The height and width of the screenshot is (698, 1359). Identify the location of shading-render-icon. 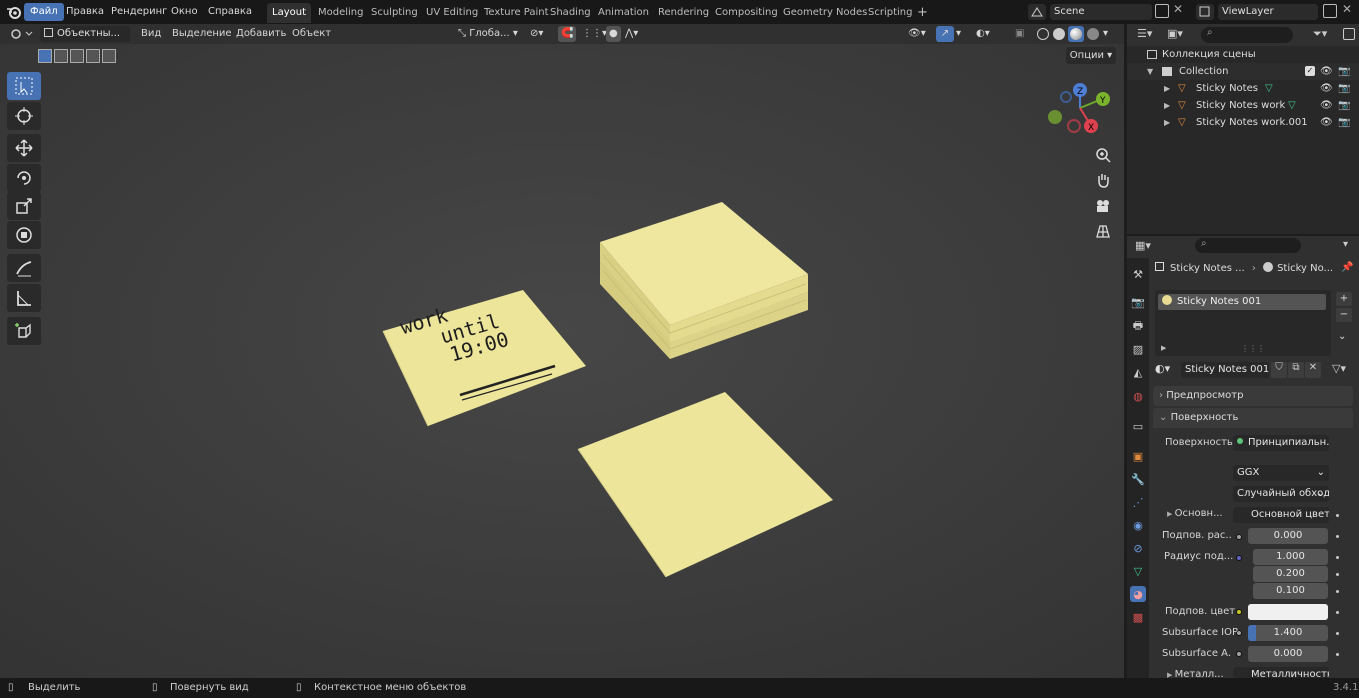
(1093, 34).